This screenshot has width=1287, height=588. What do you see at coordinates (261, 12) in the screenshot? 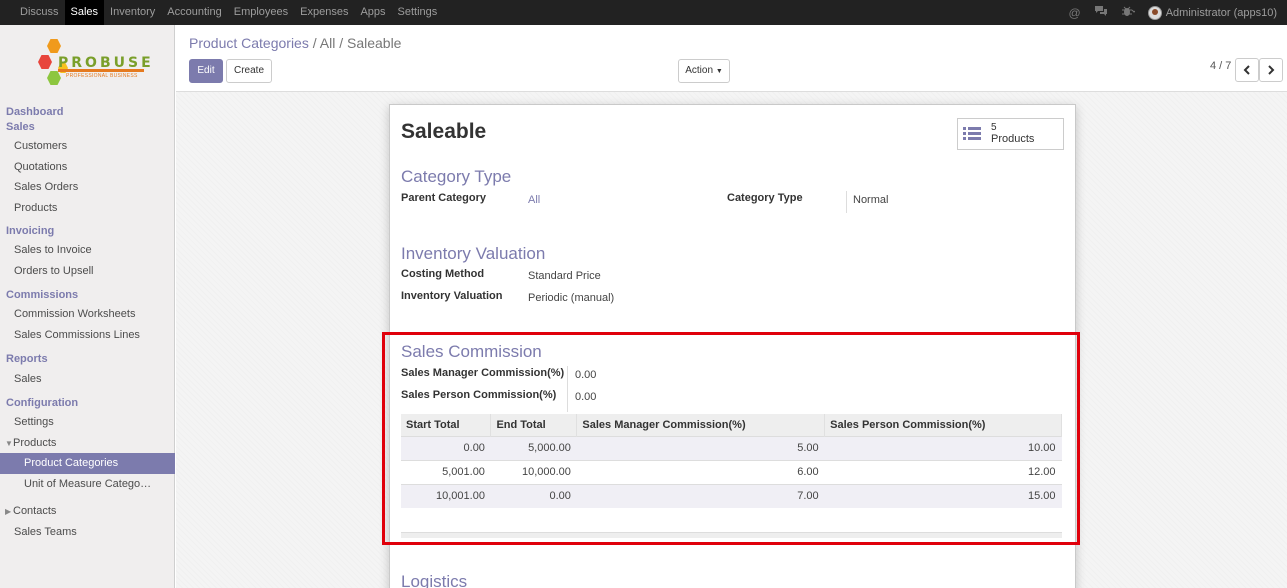
I see `menu-employees: Employees` at bounding box center [261, 12].